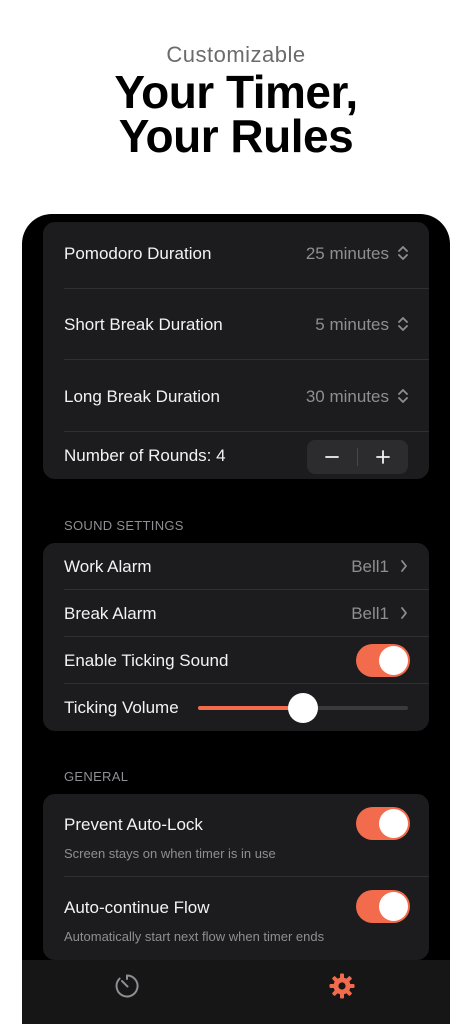  I want to click on minus-icon, so click(332, 457).